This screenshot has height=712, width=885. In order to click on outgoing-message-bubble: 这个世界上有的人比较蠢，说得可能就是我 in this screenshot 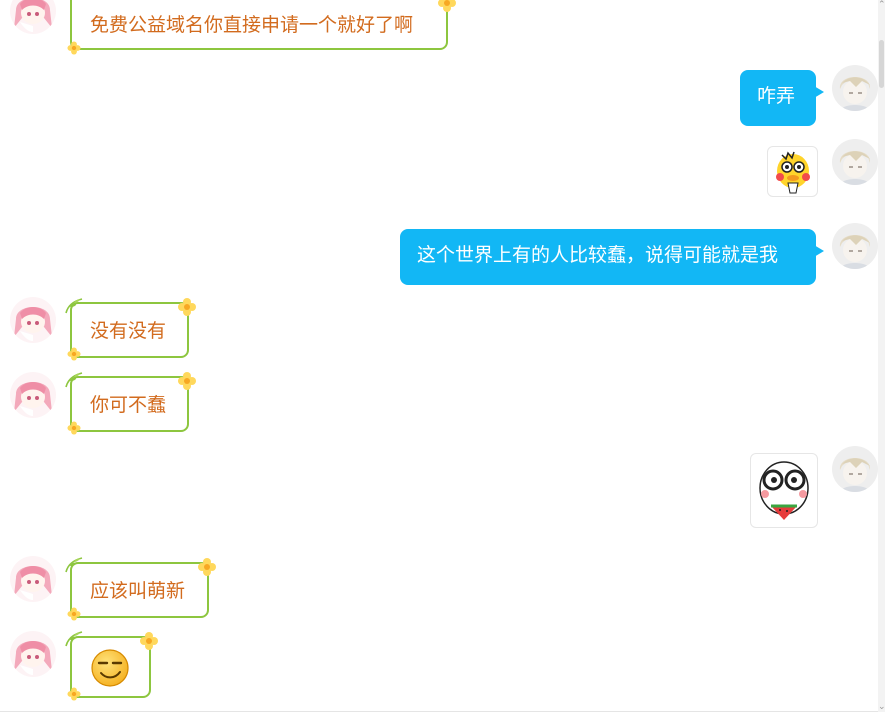, I will do `click(608, 257)`.